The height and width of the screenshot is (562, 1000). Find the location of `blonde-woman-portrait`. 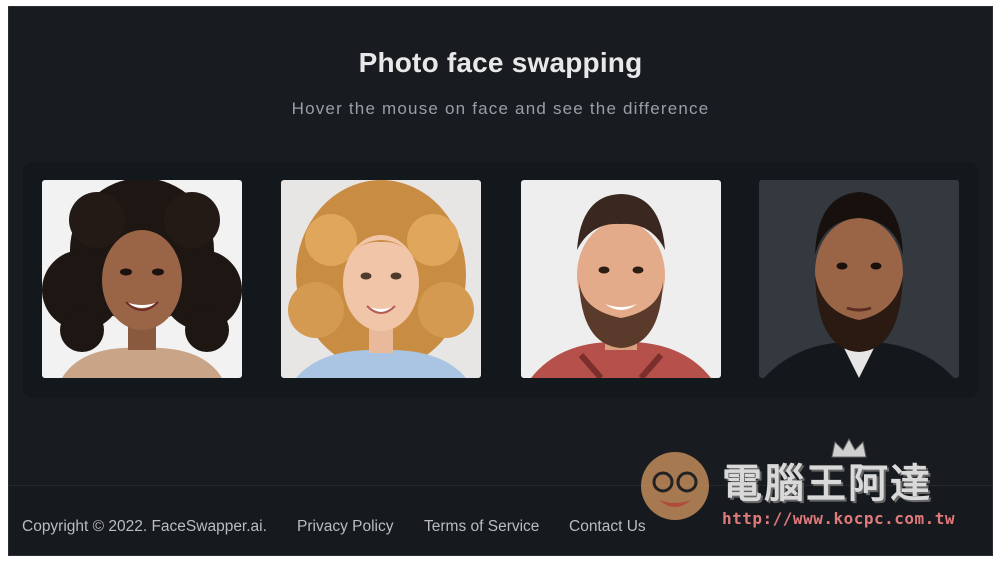

blonde-woman-portrait is located at coordinates (381, 279).